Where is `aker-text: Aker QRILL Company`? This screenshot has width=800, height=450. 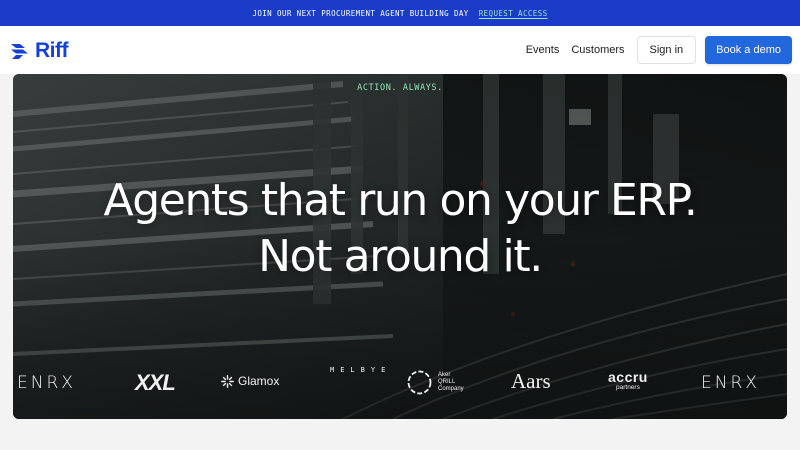 aker-text: Aker QRILL Company is located at coordinates (451, 382).